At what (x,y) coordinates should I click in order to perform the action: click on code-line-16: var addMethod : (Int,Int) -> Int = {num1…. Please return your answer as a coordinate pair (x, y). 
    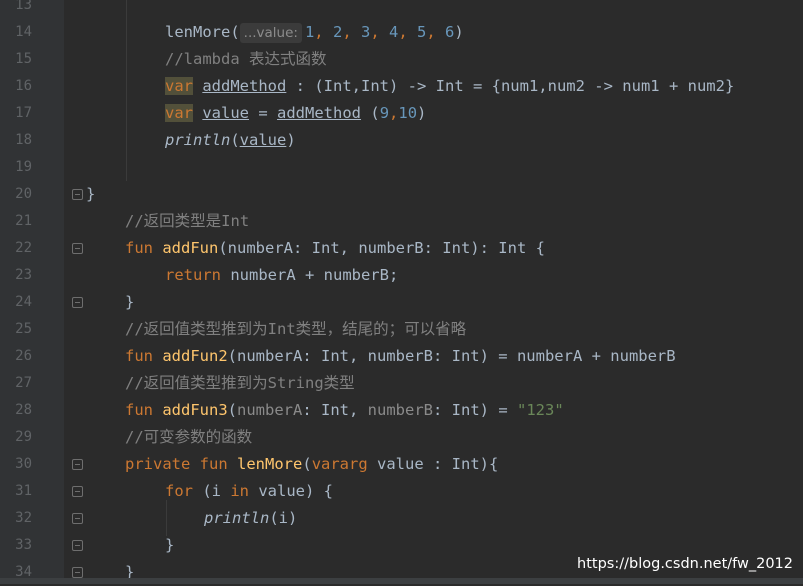
    Looking at the image, I should click on (484, 86).